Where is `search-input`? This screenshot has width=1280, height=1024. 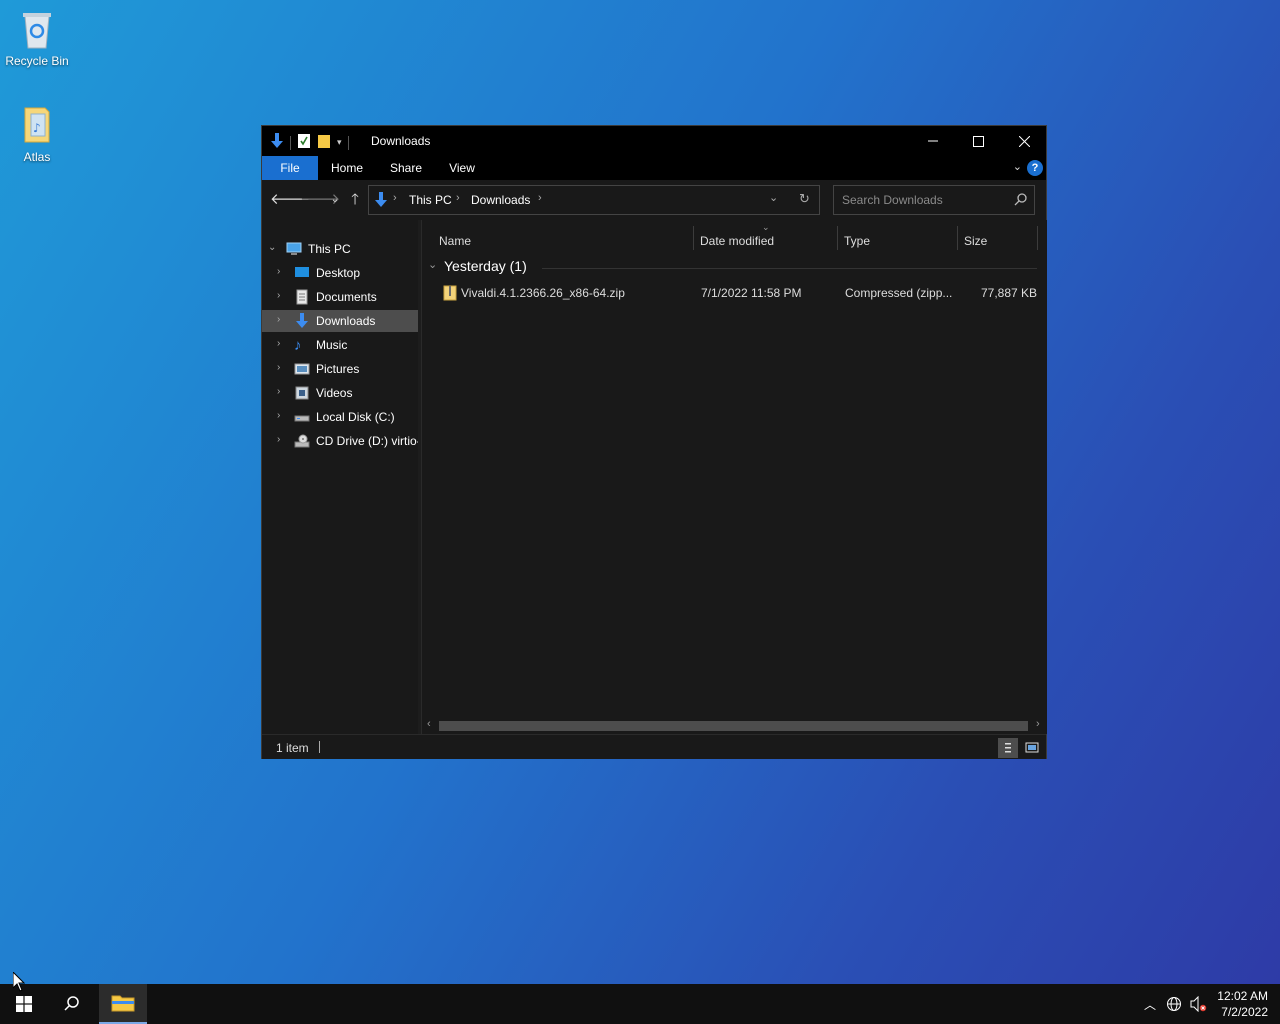
search-input is located at coordinates (927, 200).